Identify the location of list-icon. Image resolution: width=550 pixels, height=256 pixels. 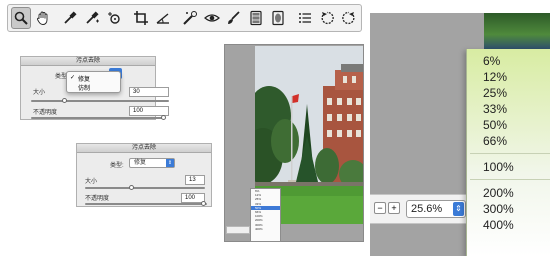
(305, 18).